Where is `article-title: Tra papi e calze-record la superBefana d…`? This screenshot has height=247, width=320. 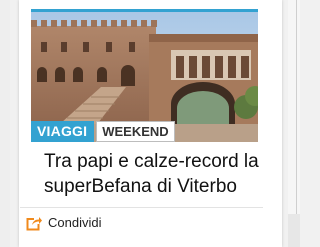
article-title: Tra papi e calze-record la superBefana d… is located at coordinates (151, 174).